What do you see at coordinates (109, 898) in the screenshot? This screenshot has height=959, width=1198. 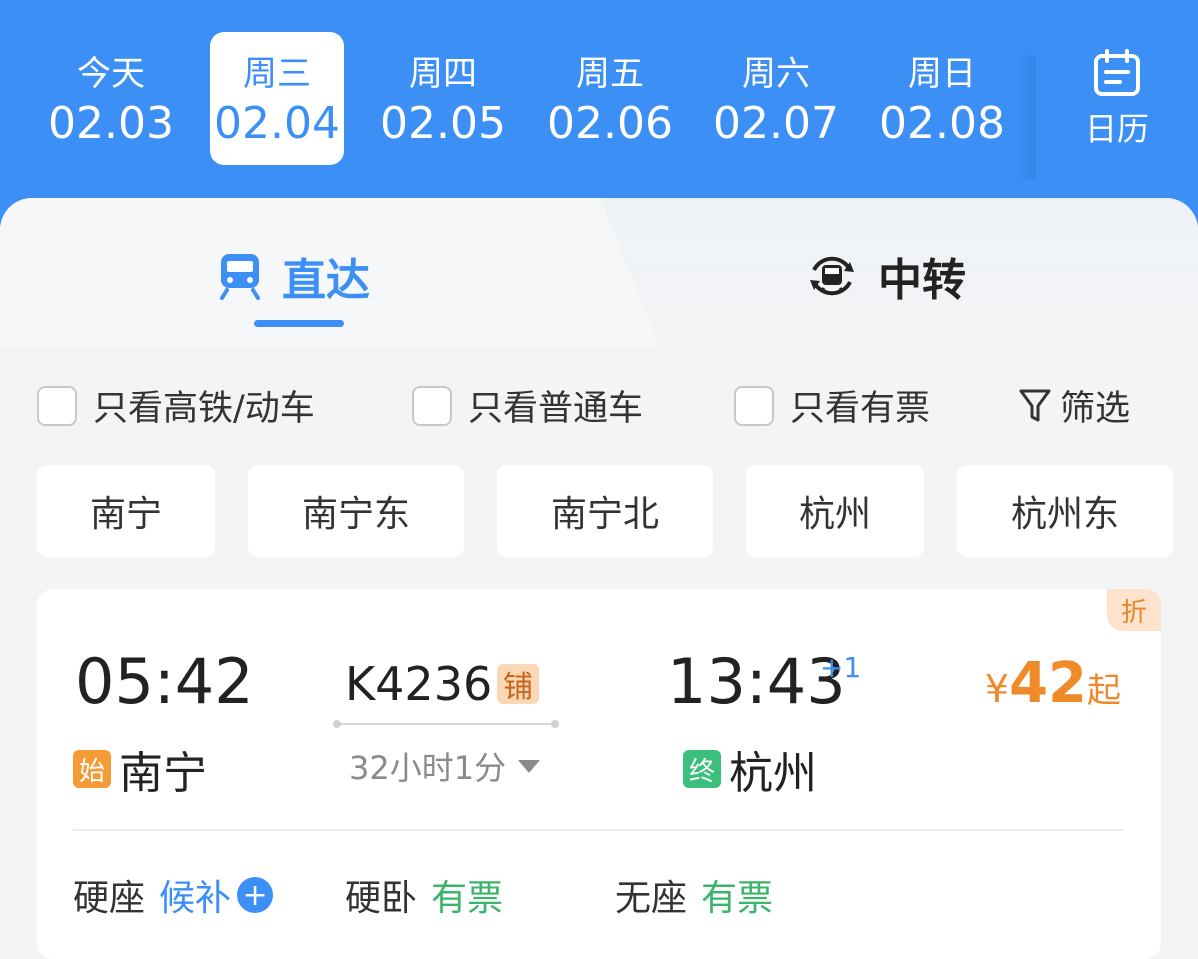 I see `seat-type: 硬座` at bounding box center [109, 898].